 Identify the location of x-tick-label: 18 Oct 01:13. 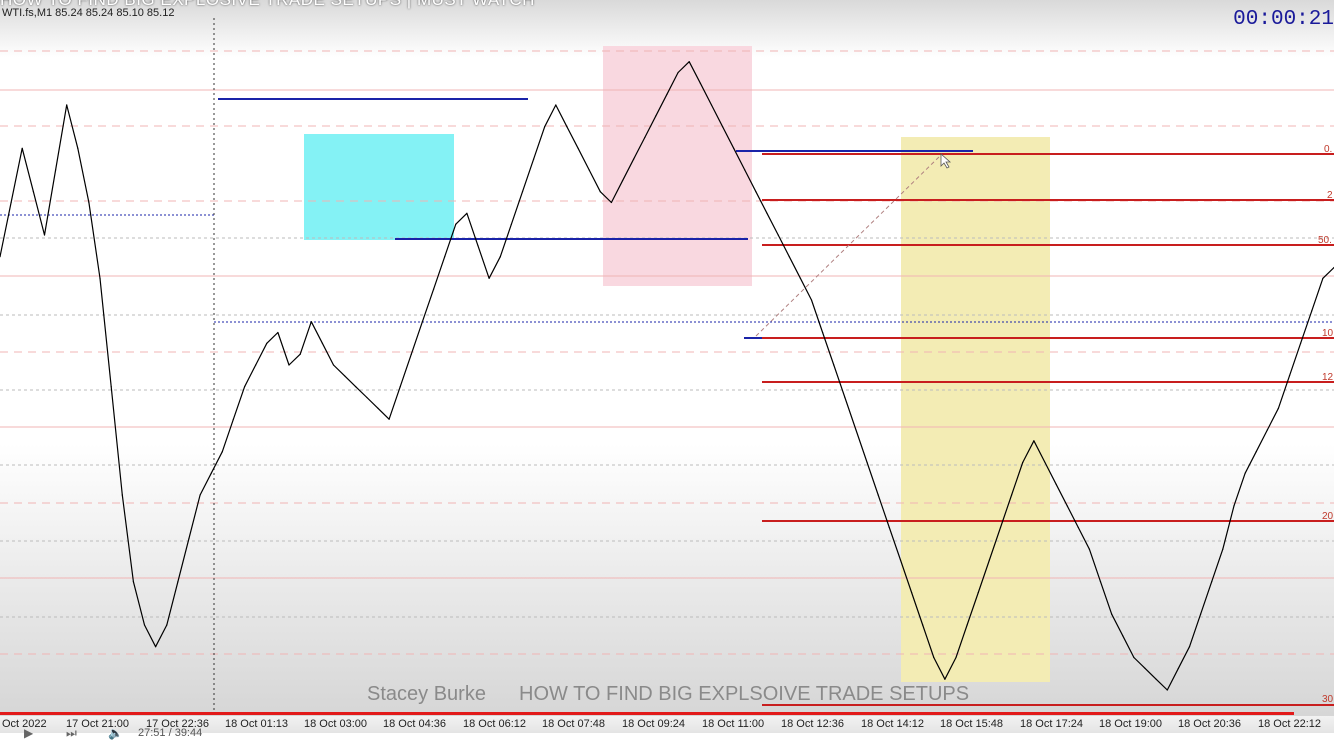
(256, 724).